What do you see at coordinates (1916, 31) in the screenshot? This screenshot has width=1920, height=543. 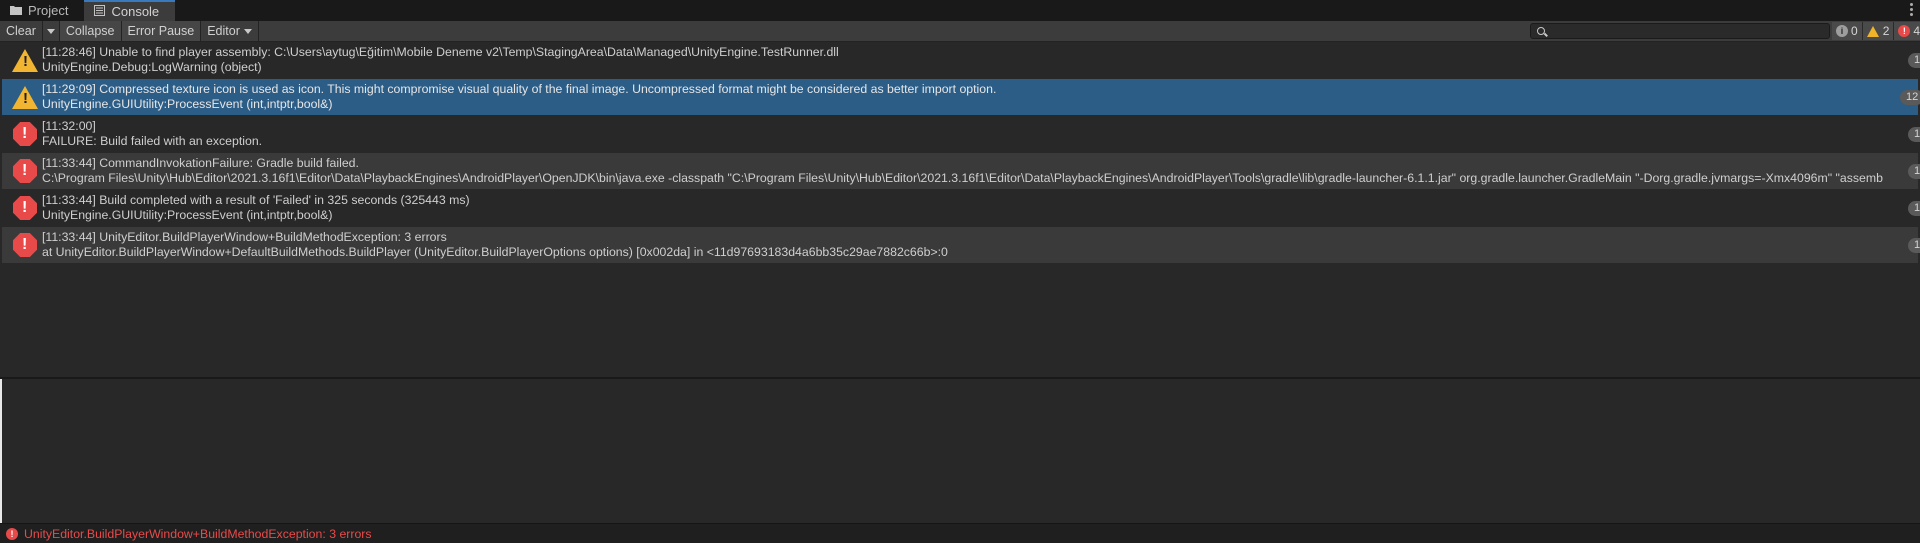 I see `error-count: 4` at bounding box center [1916, 31].